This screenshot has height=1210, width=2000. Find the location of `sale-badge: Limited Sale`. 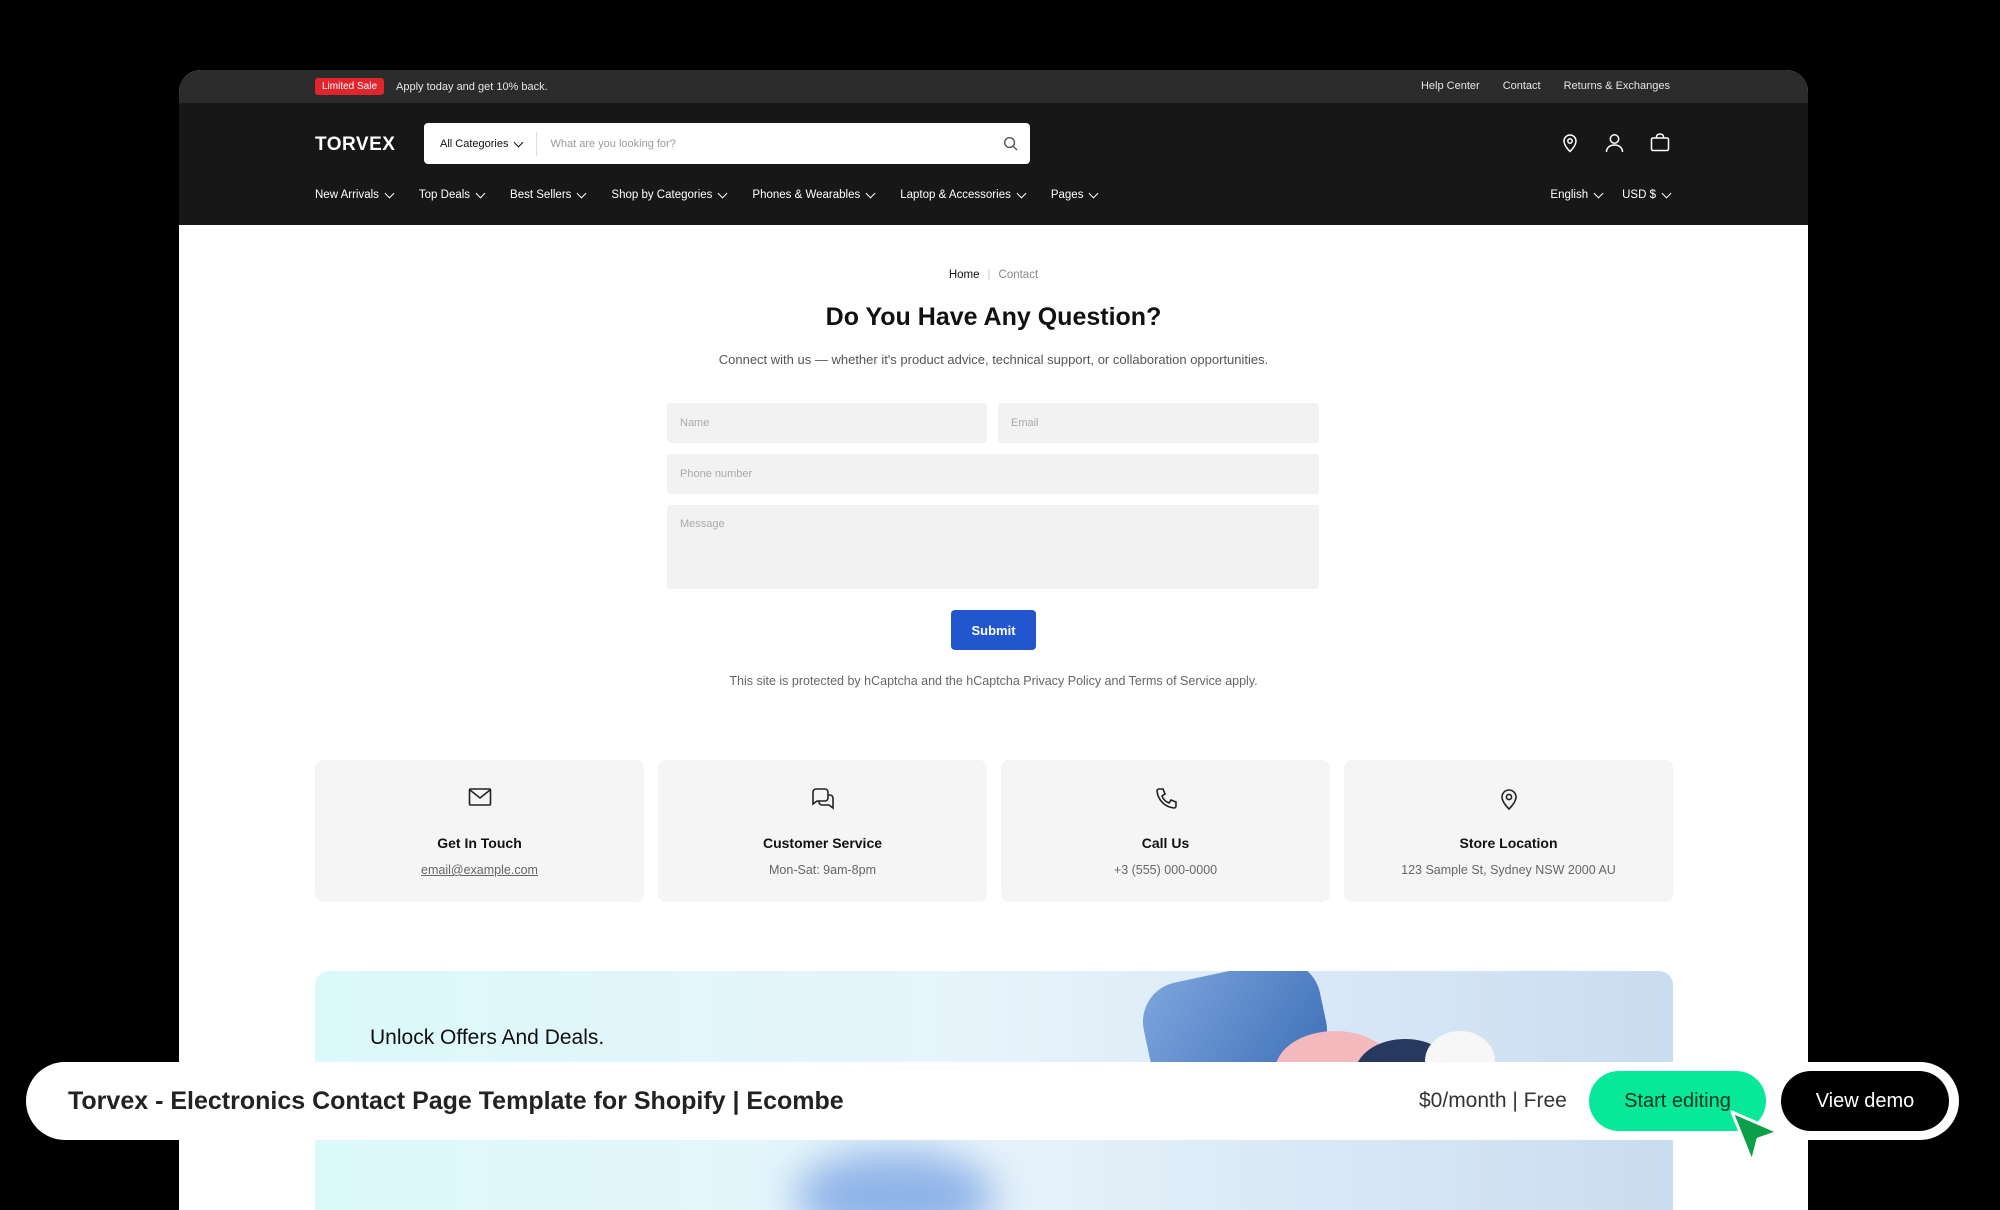

sale-badge: Limited Sale is located at coordinates (350, 86).